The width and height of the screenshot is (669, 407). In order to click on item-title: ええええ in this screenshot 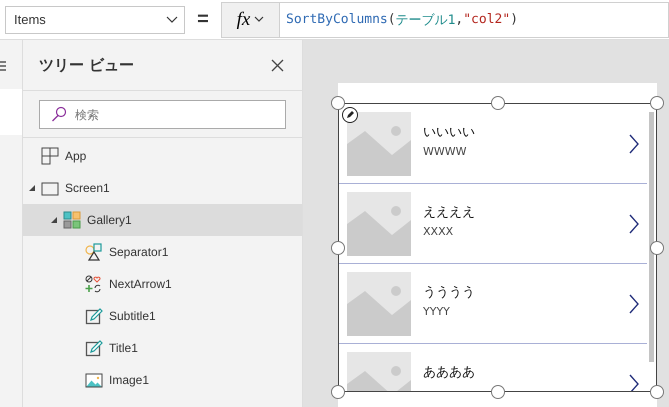, I will do `click(449, 212)`.